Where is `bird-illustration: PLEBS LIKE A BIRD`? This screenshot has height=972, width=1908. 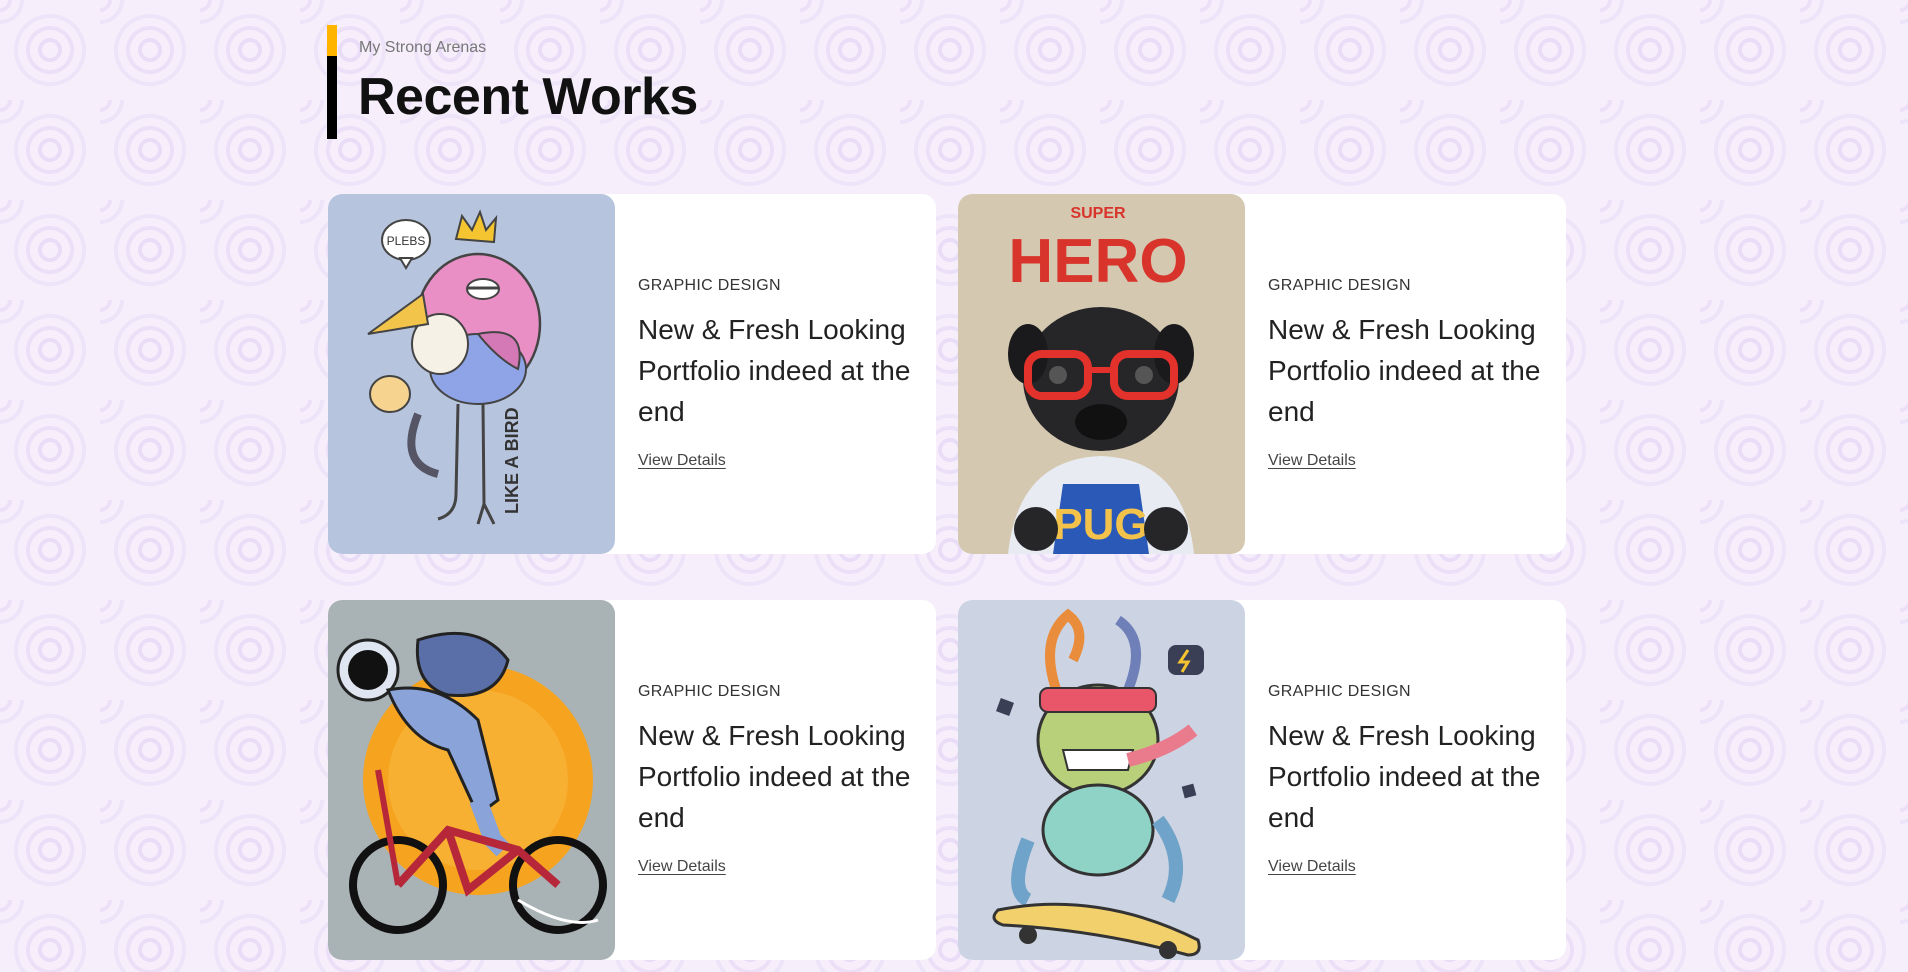 bird-illustration: PLEBS LIKE A BIRD is located at coordinates (471, 374).